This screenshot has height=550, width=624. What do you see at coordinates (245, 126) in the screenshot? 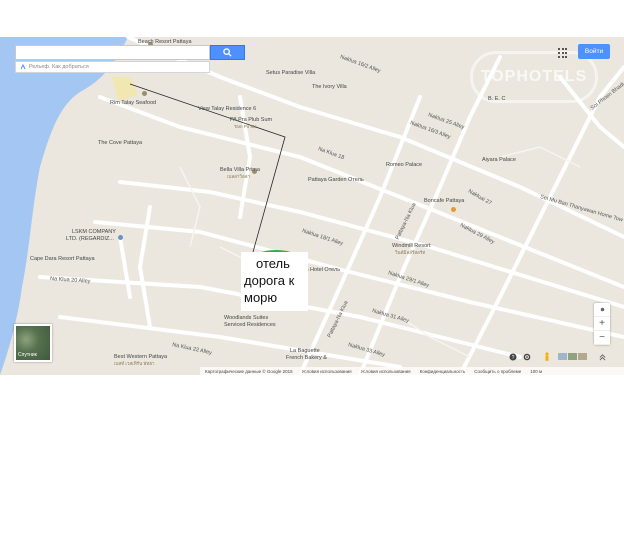
I see `place-sublabel: Tam Po Ma` at bounding box center [245, 126].